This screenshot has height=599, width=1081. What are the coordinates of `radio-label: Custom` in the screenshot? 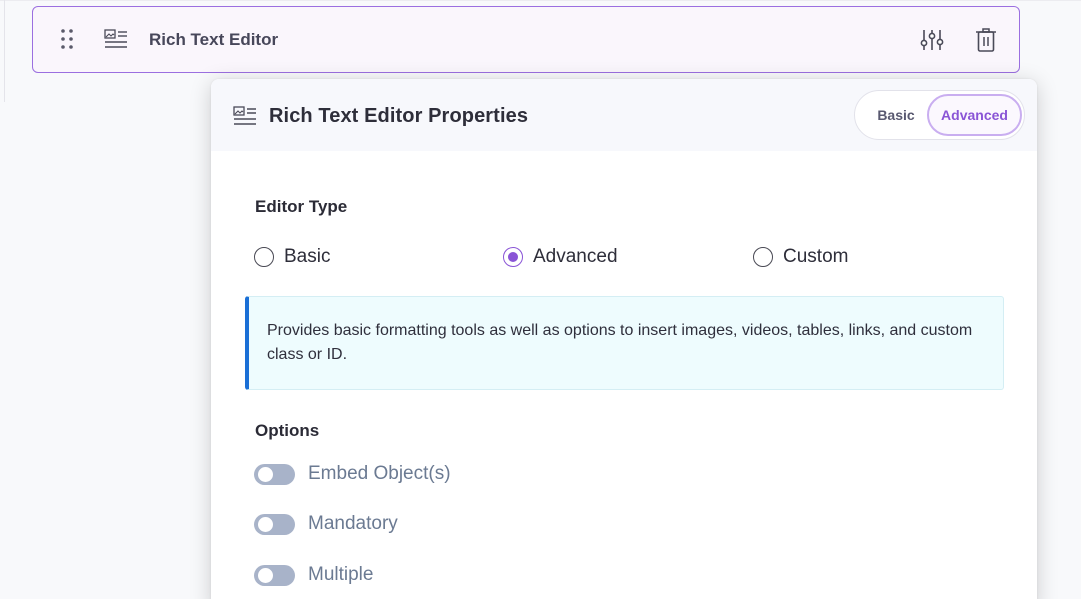 It's located at (816, 256).